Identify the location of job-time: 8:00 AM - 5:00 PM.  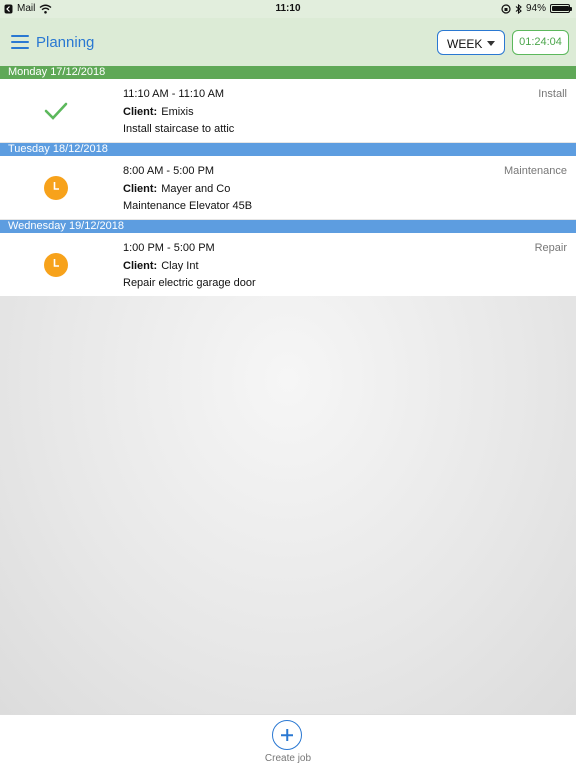
(169, 171).